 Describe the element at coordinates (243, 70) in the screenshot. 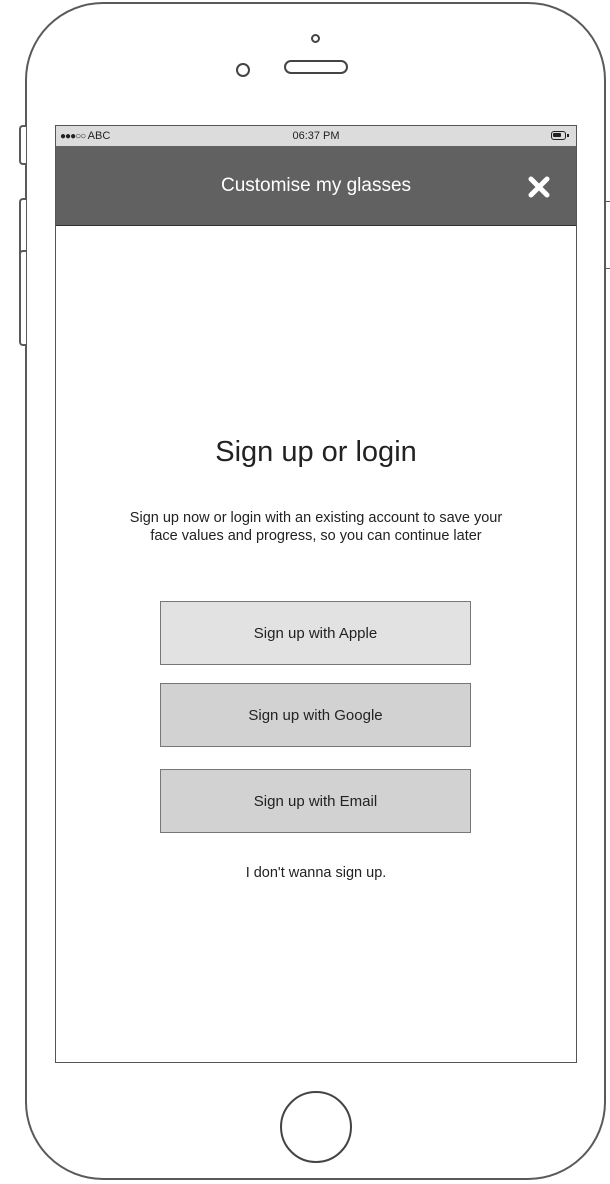

I see `front-camera-icon` at that location.